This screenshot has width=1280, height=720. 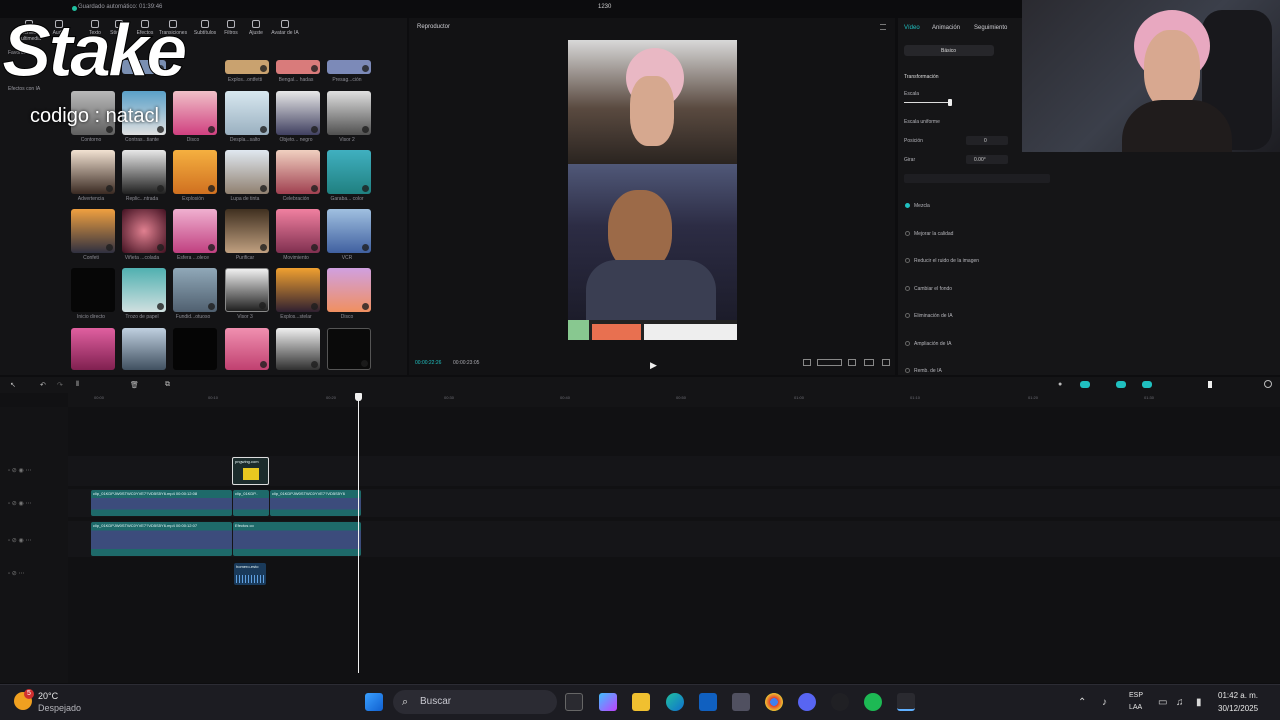 What do you see at coordinates (297, 539) in the screenshot?
I see `main-video-clip: Efectos co` at bounding box center [297, 539].